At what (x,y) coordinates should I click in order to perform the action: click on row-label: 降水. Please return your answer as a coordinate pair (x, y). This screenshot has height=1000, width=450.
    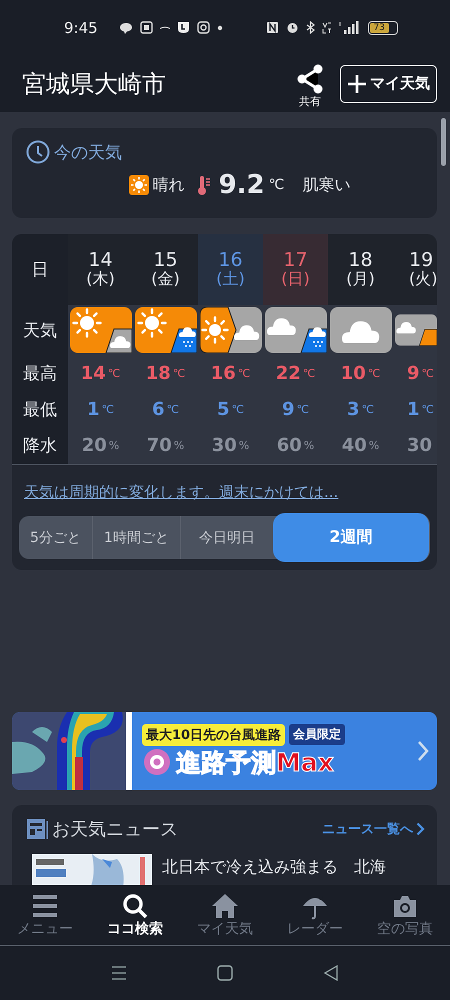
    Looking at the image, I should click on (40, 446).